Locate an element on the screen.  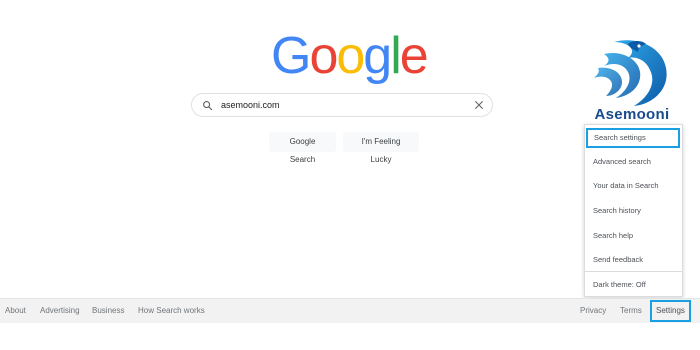
menu-item-dark-theme: Dark theme: Off is located at coordinates (633, 285).